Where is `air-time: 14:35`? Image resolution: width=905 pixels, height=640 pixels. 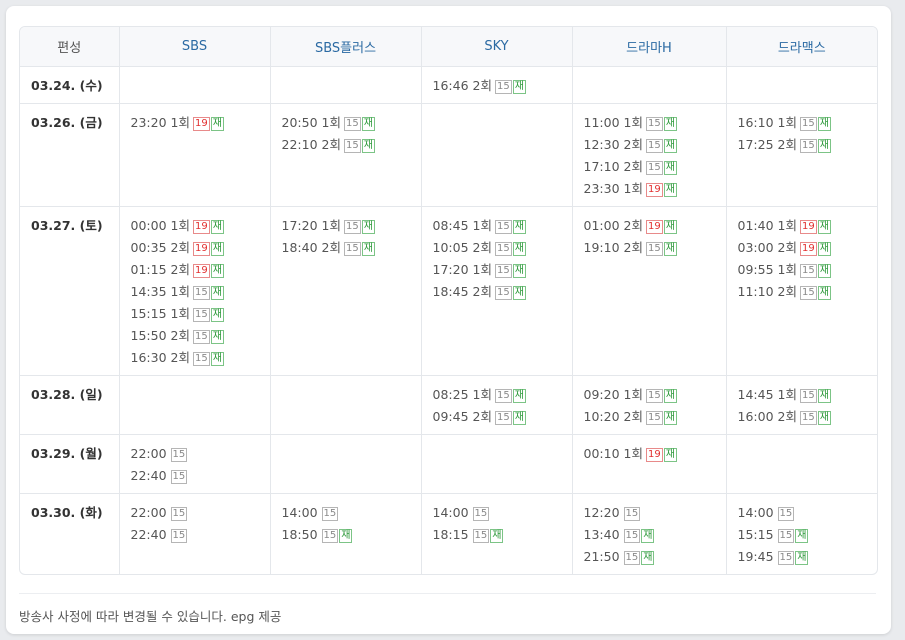 air-time: 14:35 is located at coordinates (148, 291).